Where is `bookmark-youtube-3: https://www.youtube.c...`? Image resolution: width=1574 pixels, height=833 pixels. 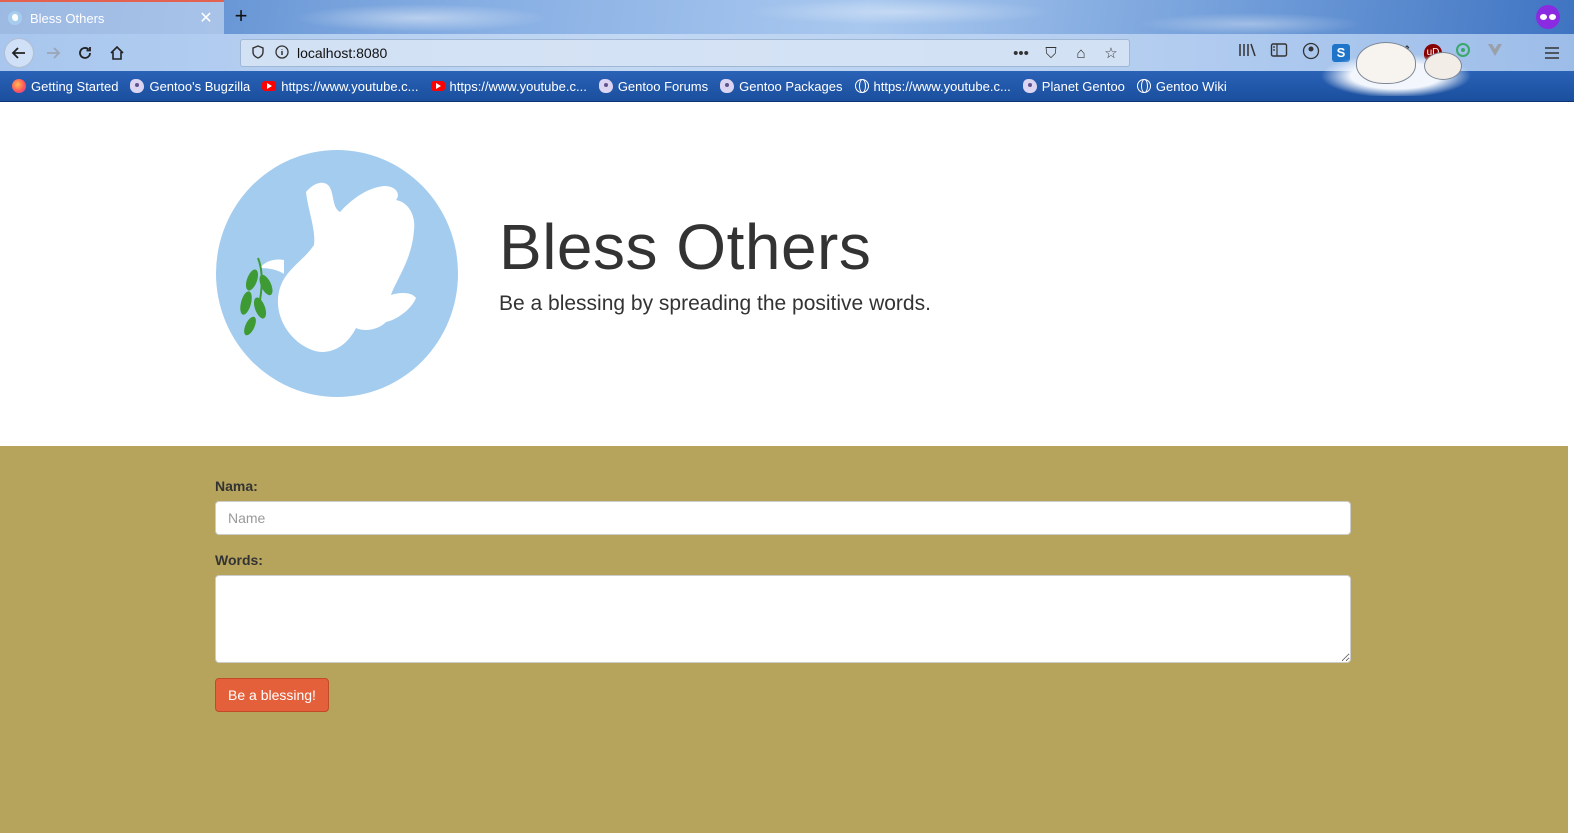
bookmark-youtube-3: https://www.youtube.c... is located at coordinates (932, 86).